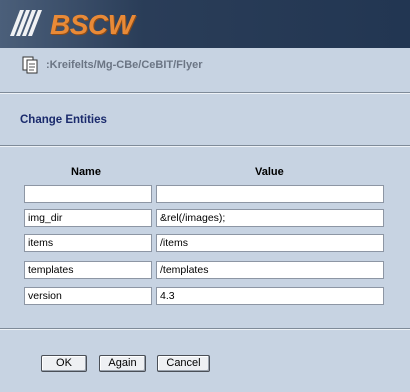 The image size is (410, 392). I want to click on documents-icon, so click(30, 65).